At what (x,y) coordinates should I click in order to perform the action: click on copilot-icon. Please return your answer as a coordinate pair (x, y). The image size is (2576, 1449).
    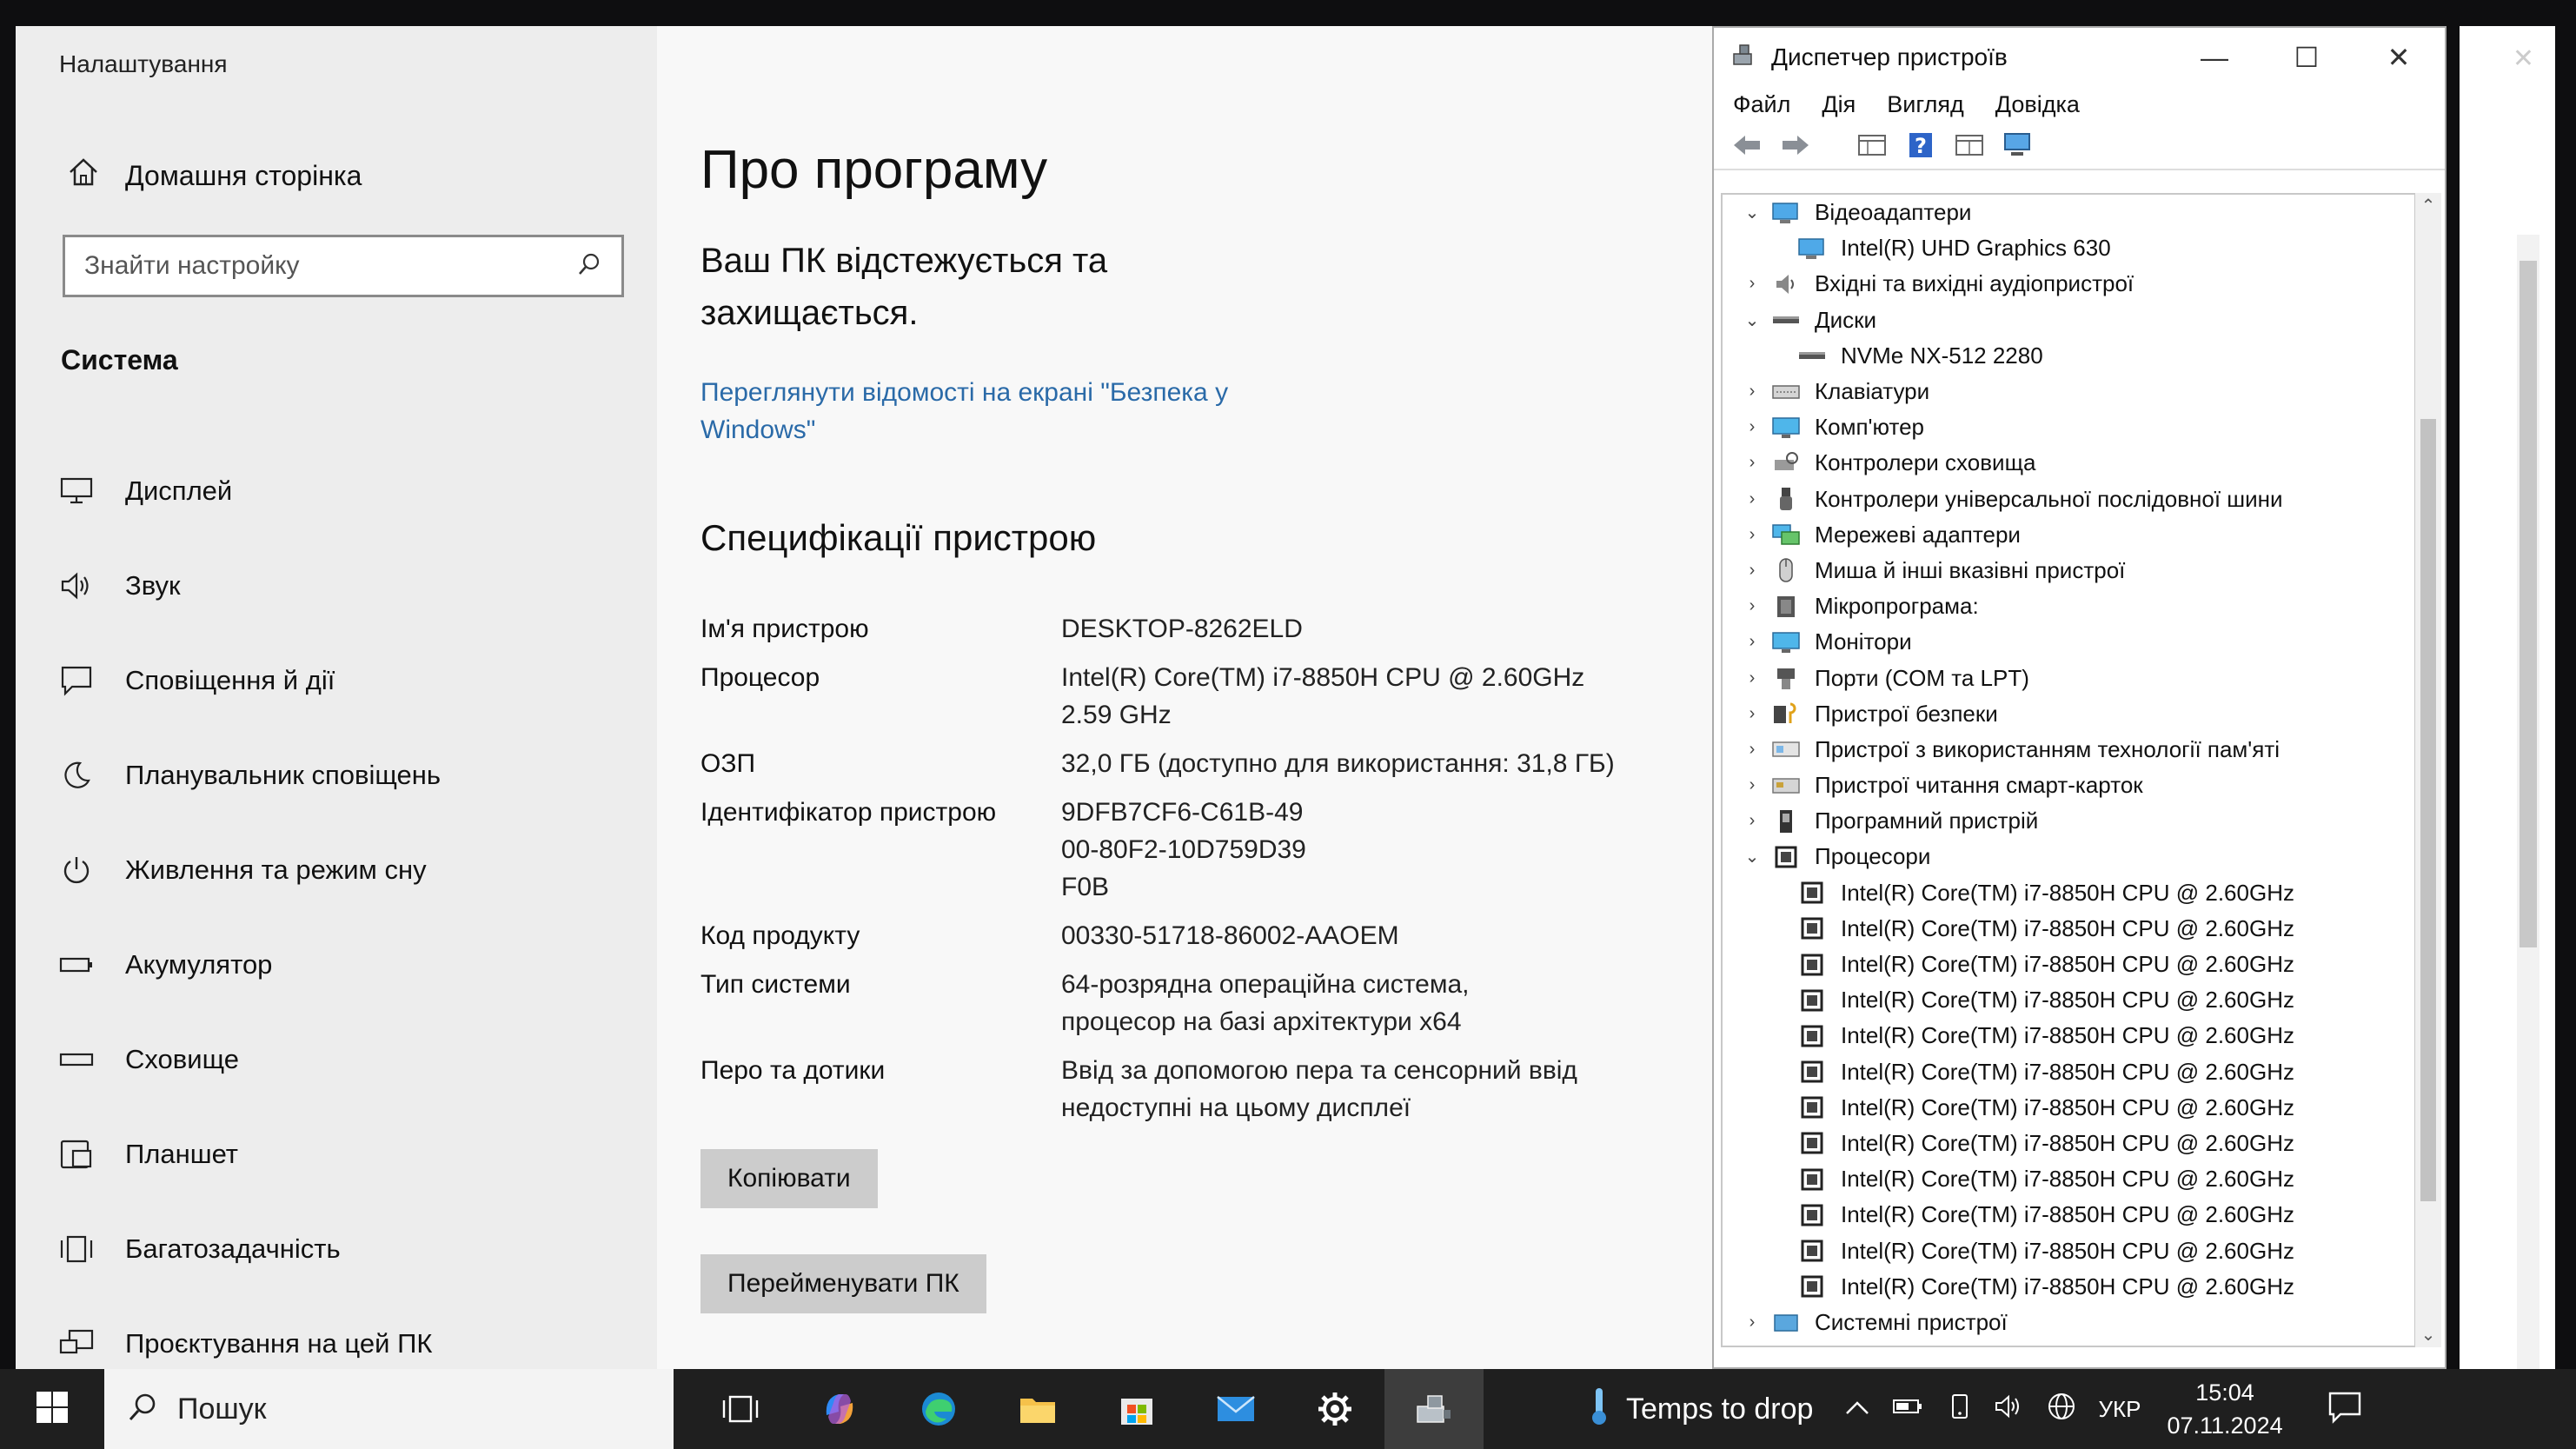
    Looking at the image, I should click on (839, 1409).